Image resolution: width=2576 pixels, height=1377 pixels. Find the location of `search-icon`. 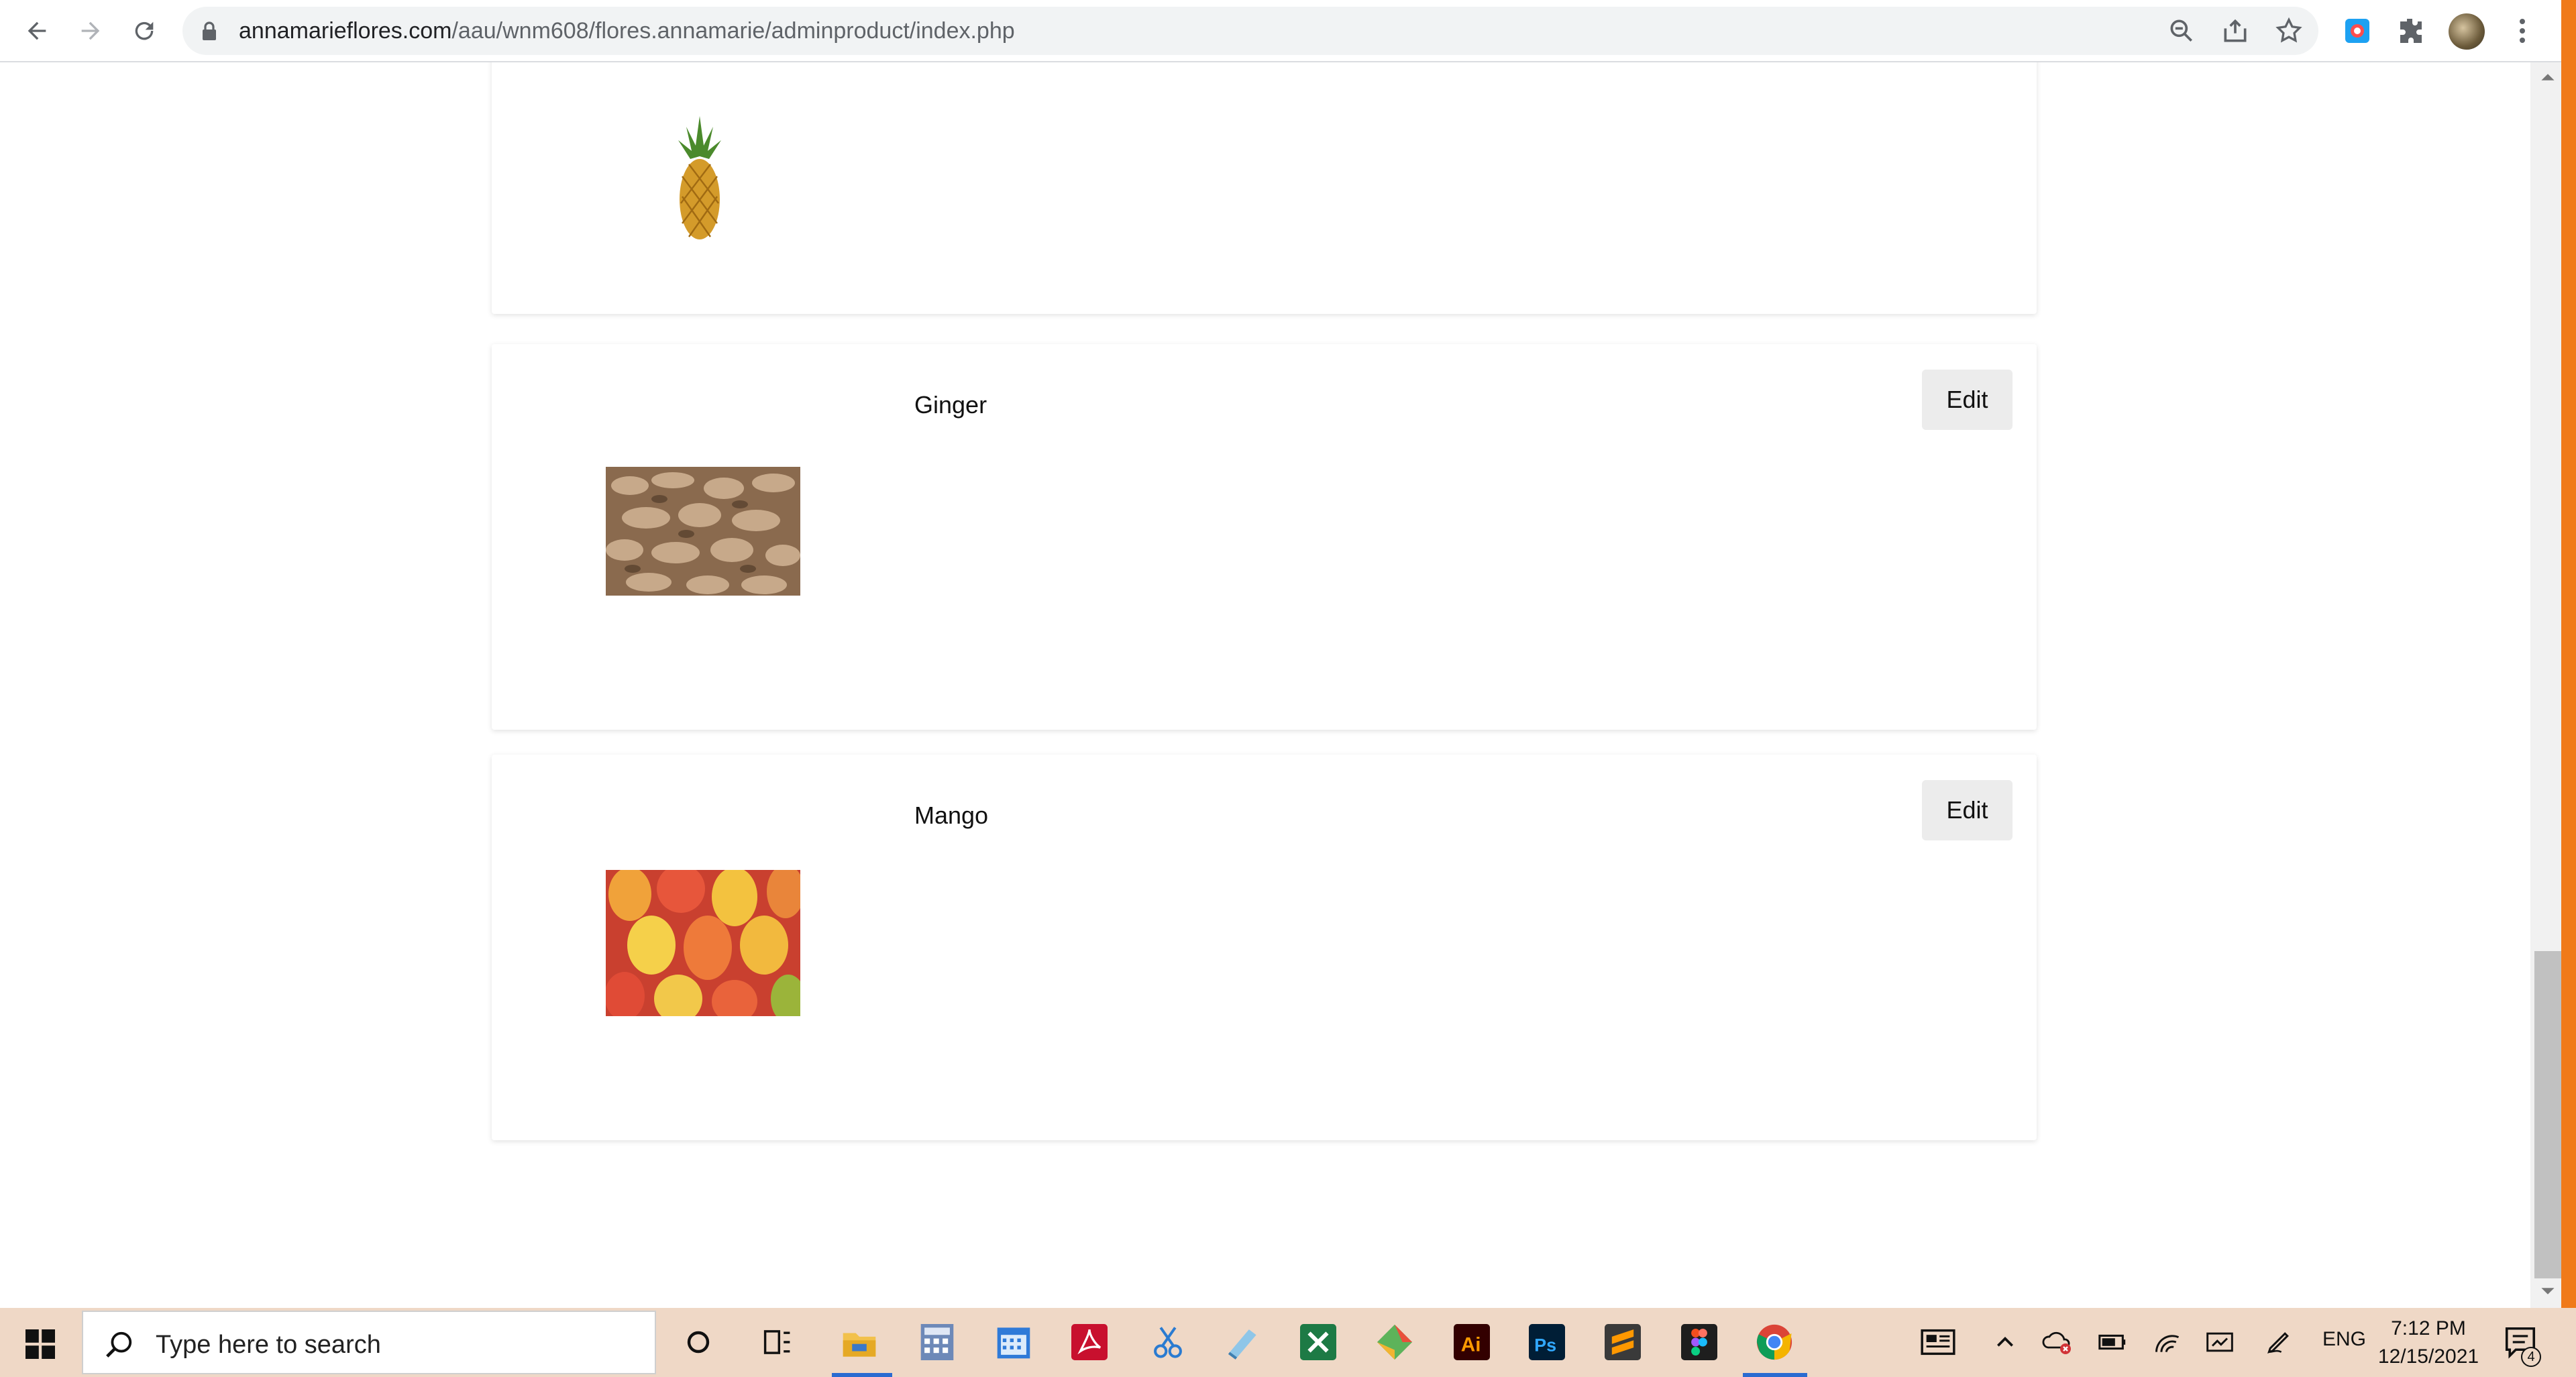

search-icon is located at coordinates (119, 1344).